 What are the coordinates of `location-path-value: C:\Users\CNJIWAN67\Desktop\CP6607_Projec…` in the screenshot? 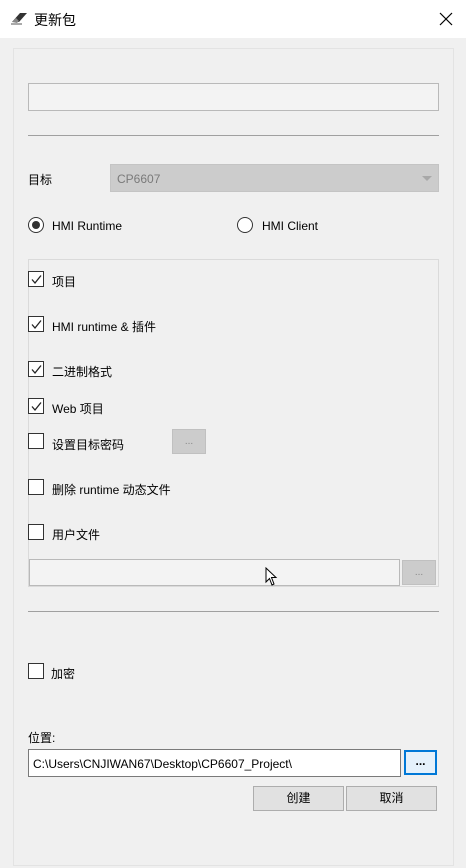 It's located at (162, 764).